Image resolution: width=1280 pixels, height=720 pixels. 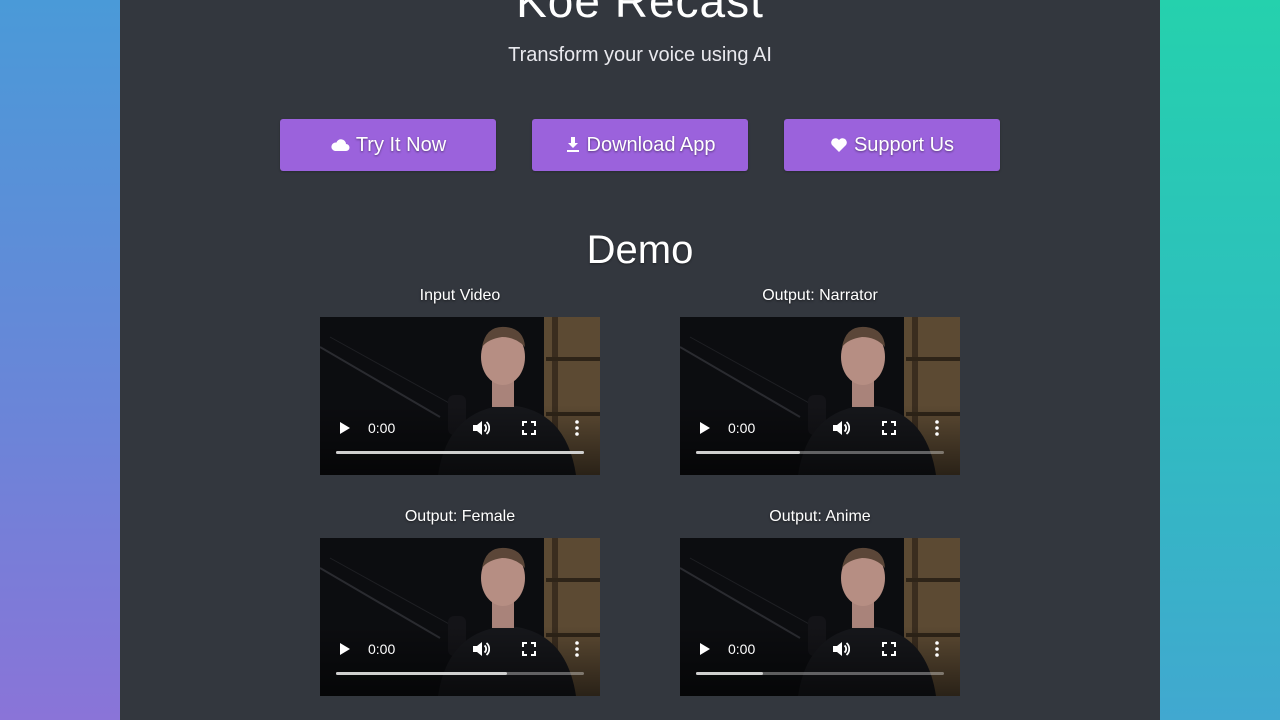 I want to click on video-label-narrator: Output: Narrator, so click(x=820, y=295).